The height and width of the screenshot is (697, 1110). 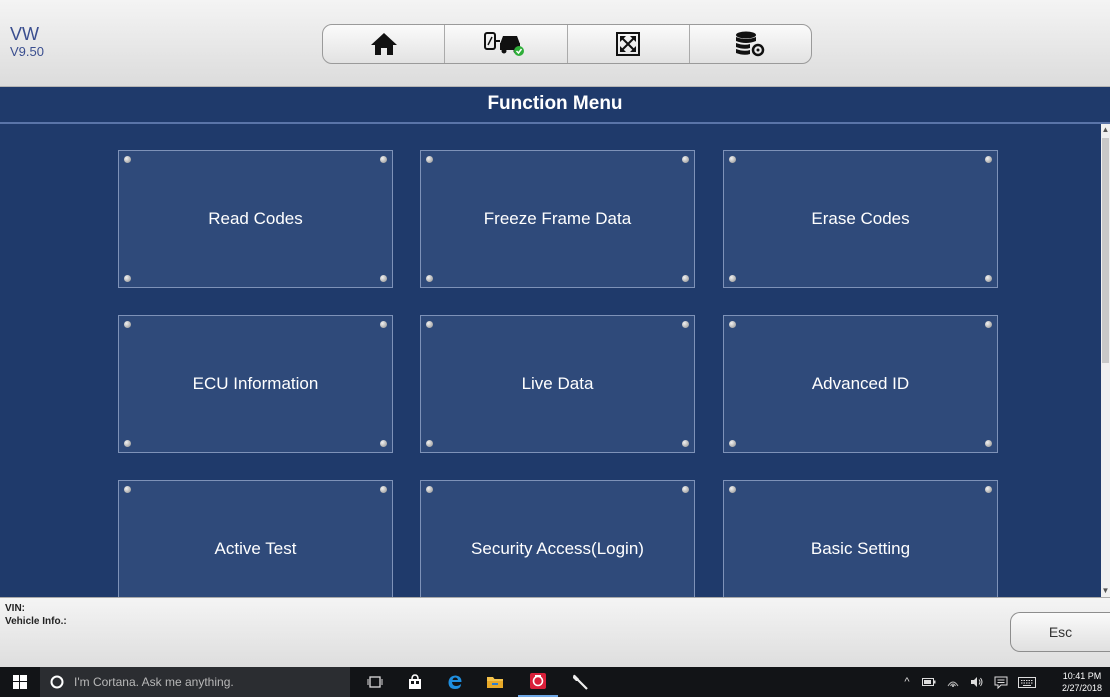 I want to click on task-view-button, so click(x=375, y=682).